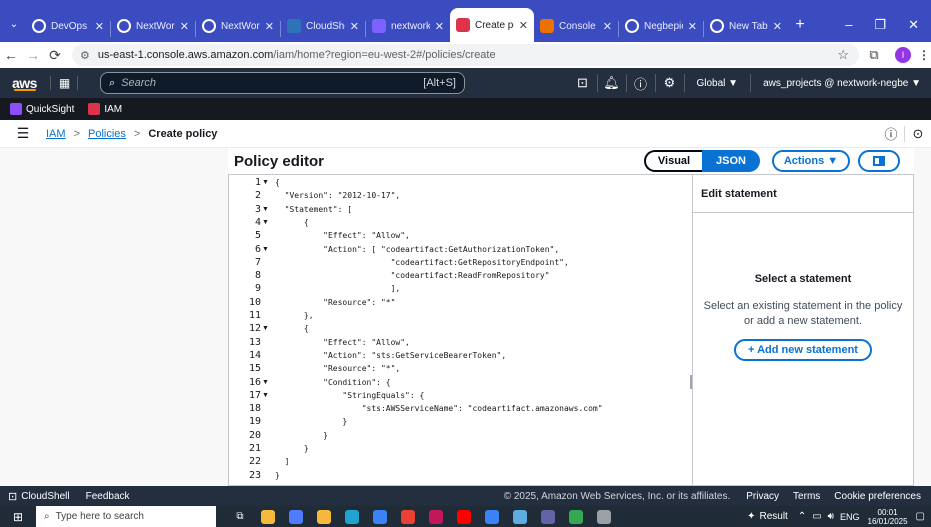 This screenshot has height=527, width=931. I want to click on copilot-icon, so click(296, 516).